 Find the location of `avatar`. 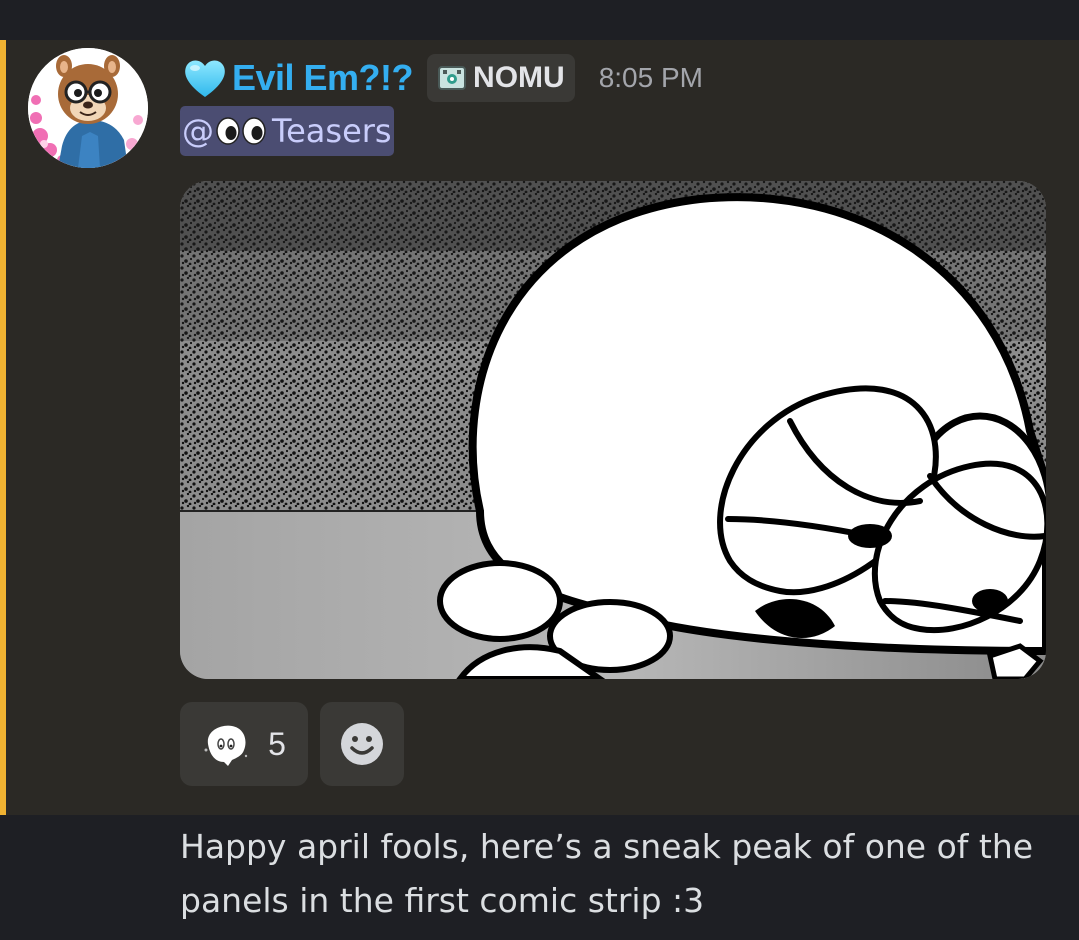

avatar is located at coordinates (88, 108).